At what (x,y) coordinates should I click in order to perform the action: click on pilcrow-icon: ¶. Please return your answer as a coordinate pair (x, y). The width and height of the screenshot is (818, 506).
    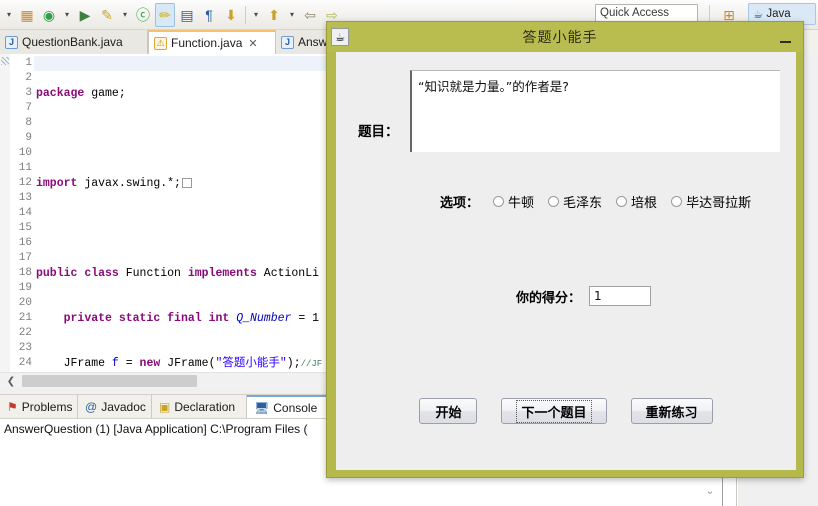
    Looking at the image, I should click on (209, 15).